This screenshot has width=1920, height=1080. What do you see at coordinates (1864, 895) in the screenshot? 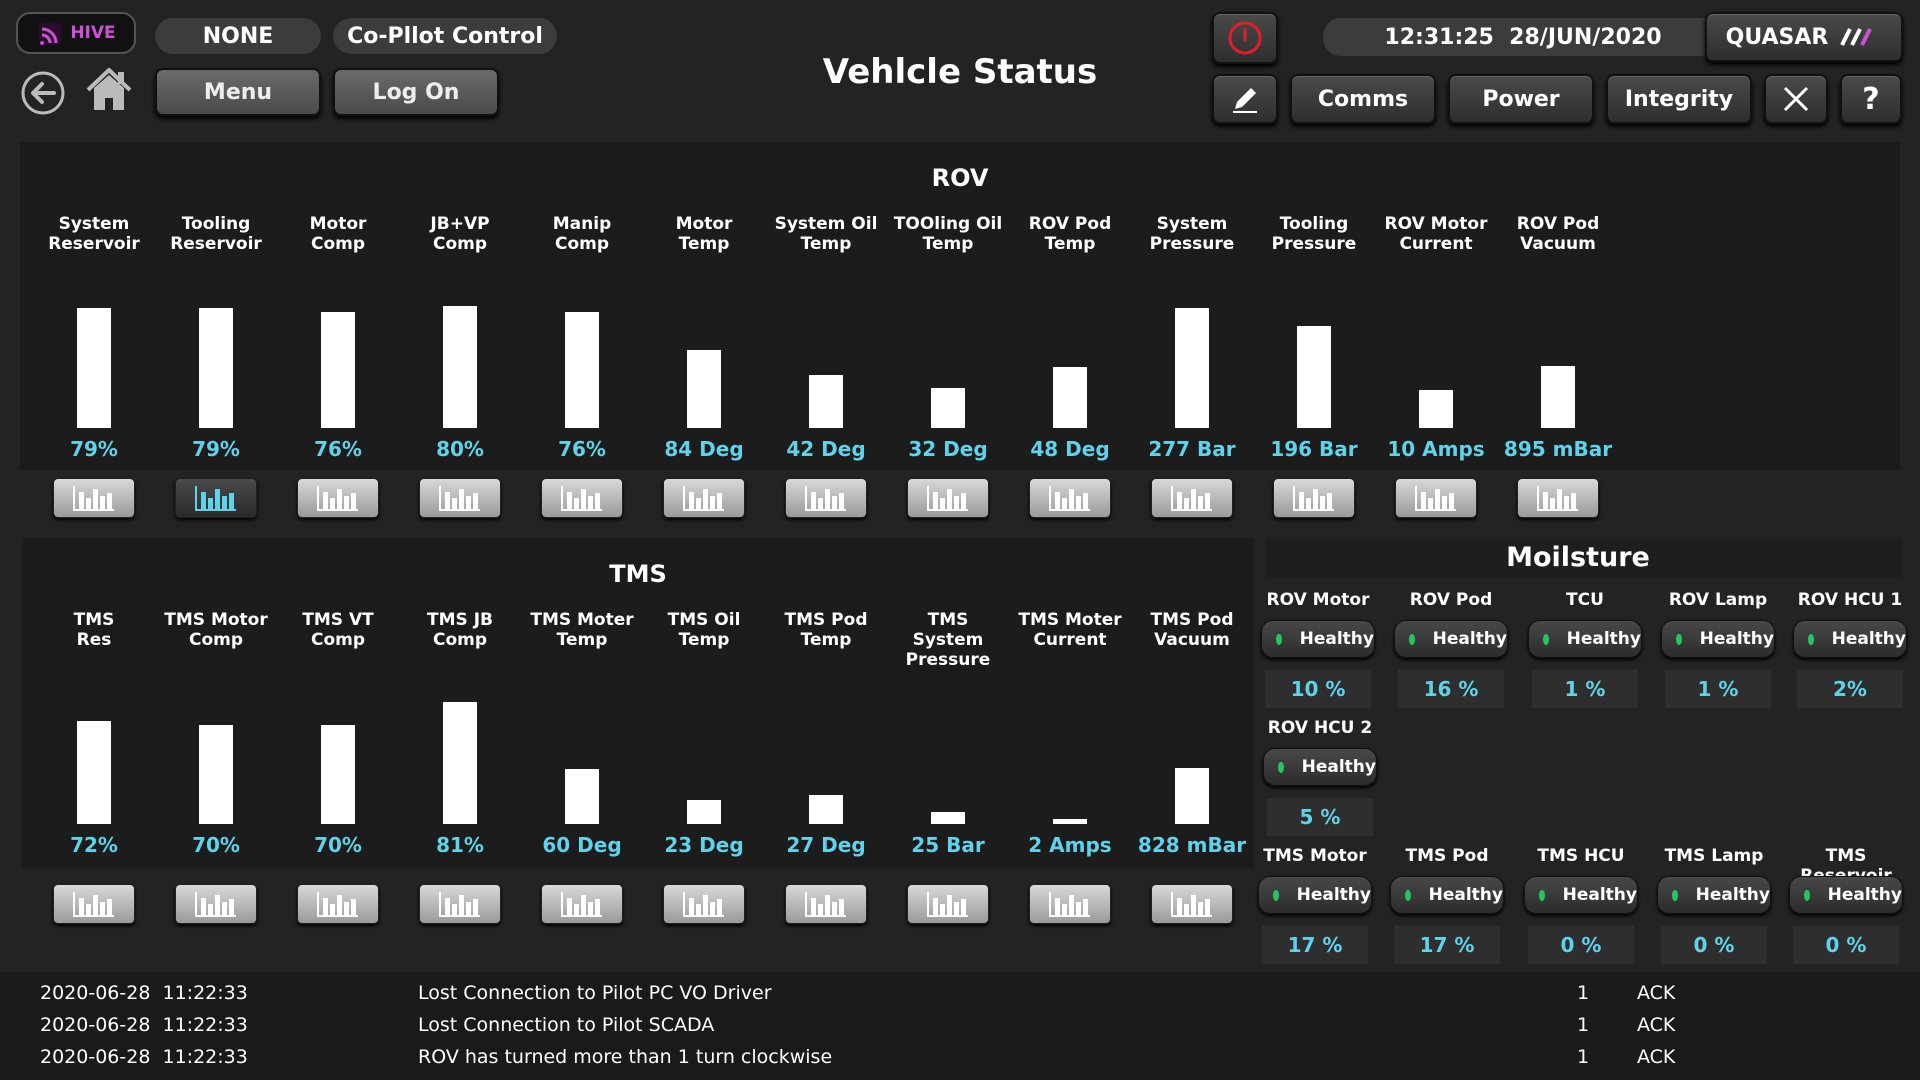
I see `moisture-tms-reservoir-status-text: Healthy` at bounding box center [1864, 895].